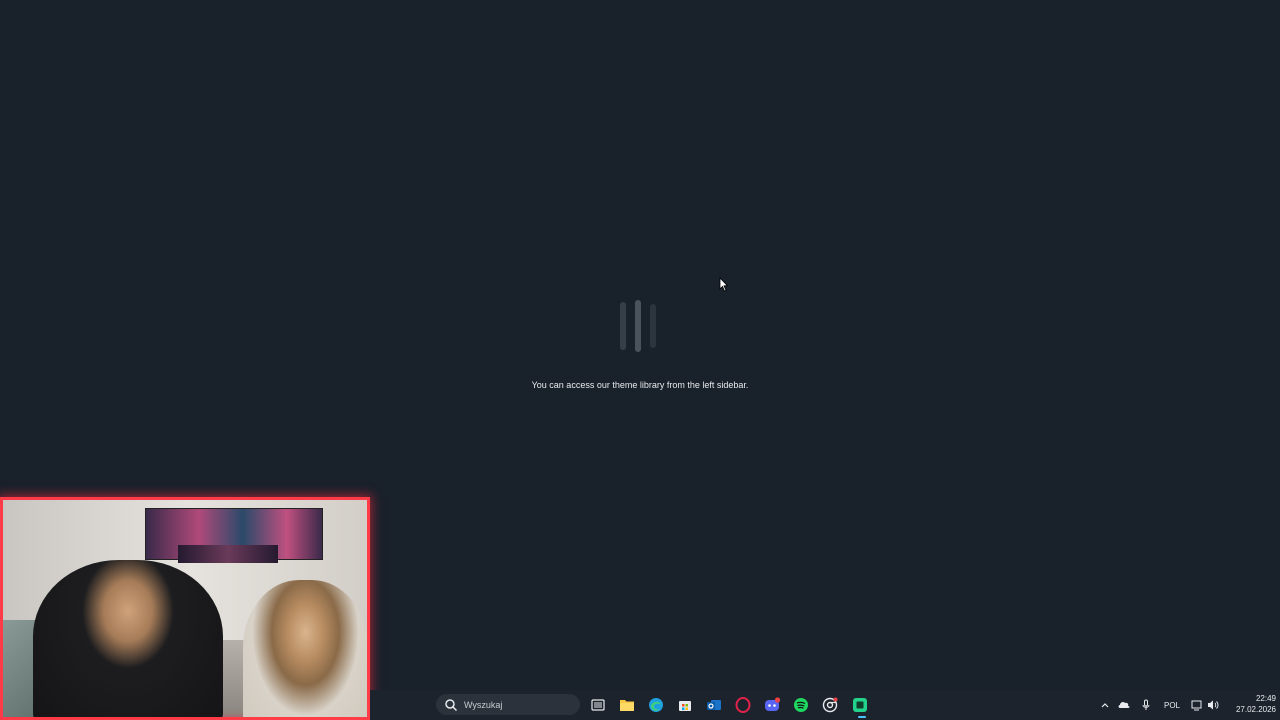 This screenshot has width=1280, height=720. Describe the element at coordinates (862, 717) in the screenshot. I see `active-app-indicator` at that location.